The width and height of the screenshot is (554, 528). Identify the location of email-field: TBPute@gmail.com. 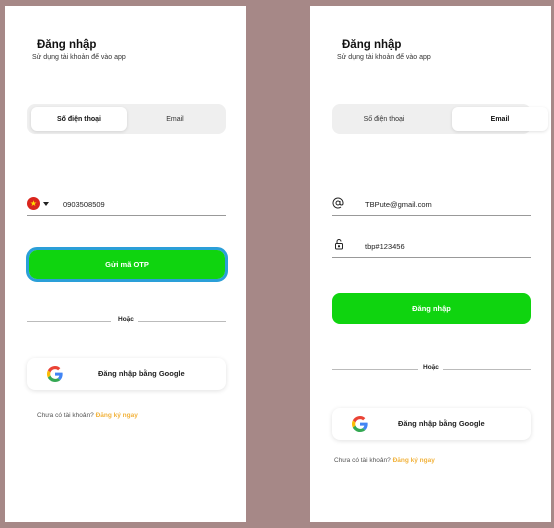
(431, 205).